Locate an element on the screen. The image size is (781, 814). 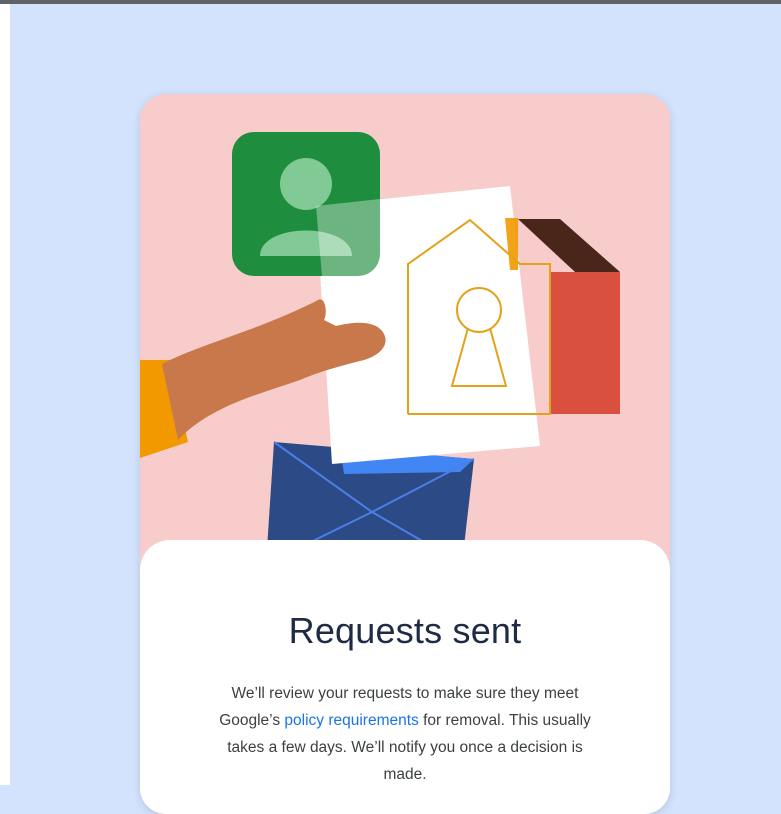
person-avatar-icon is located at coordinates (306, 204).